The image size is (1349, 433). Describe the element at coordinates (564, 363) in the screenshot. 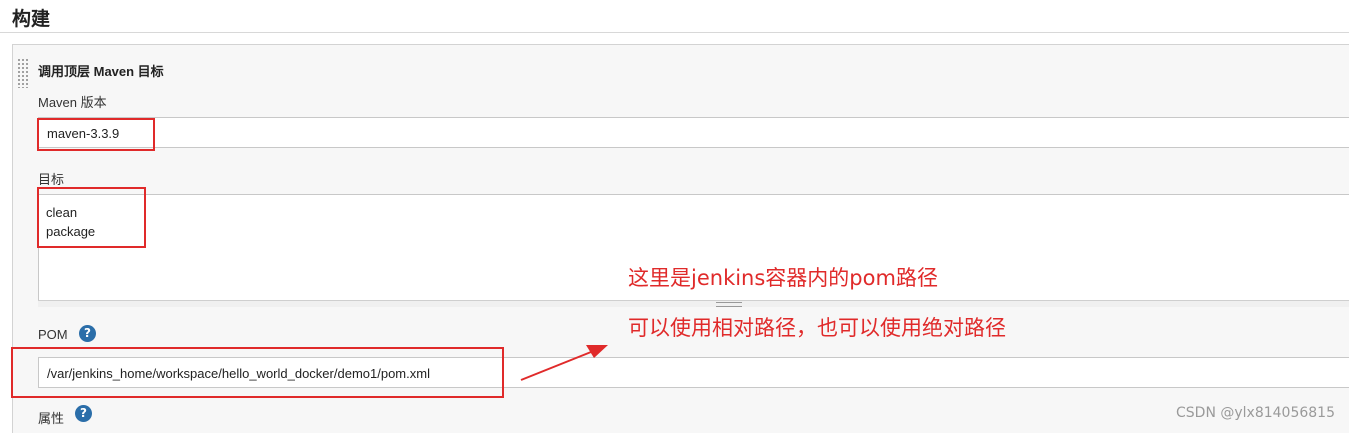

I see `annotation-arrow-icon` at that location.